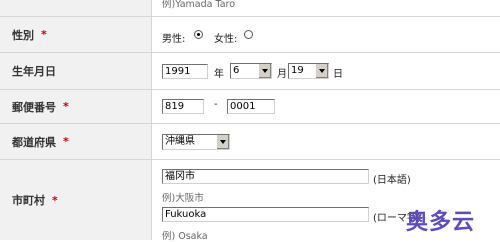  Describe the element at coordinates (392, 180) in the screenshot. I see `city-japanese-note: (日本語)` at that location.